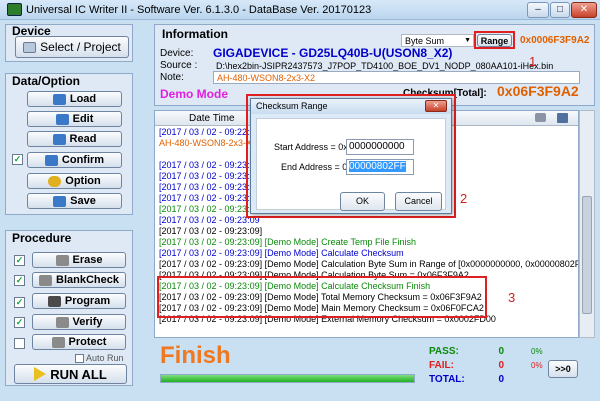  Describe the element at coordinates (83, 139) in the screenshot. I see `read-label: Read` at that location.